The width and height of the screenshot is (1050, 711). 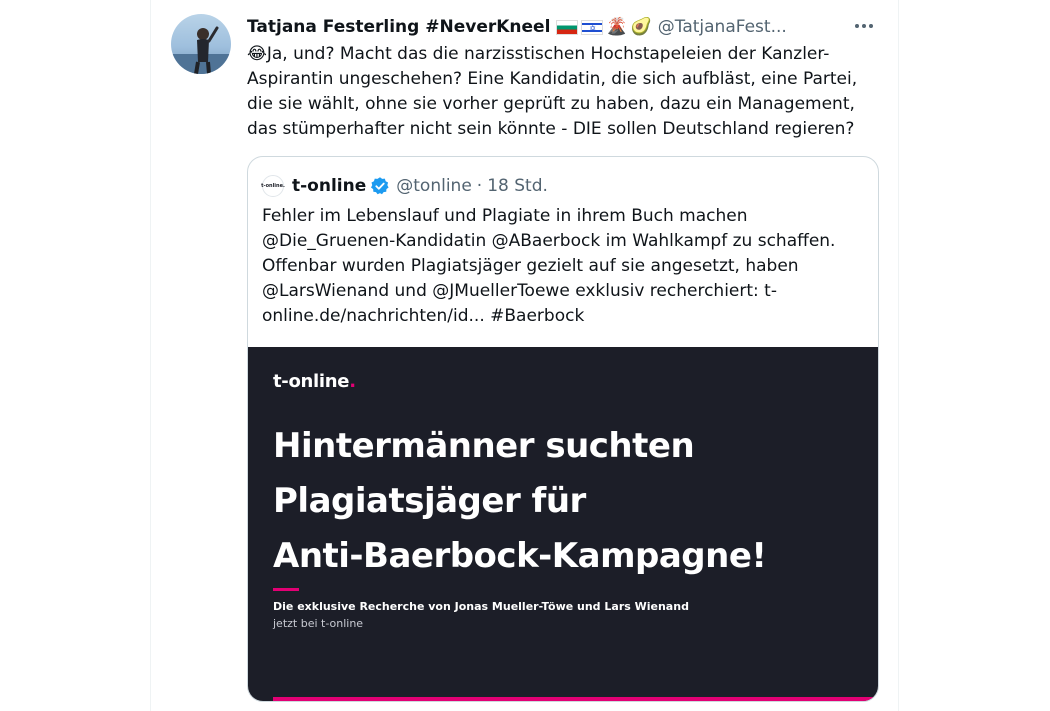 What do you see at coordinates (617, 26) in the screenshot?
I see `volcano-icon: 🌋` at bounding box center [617, 26].